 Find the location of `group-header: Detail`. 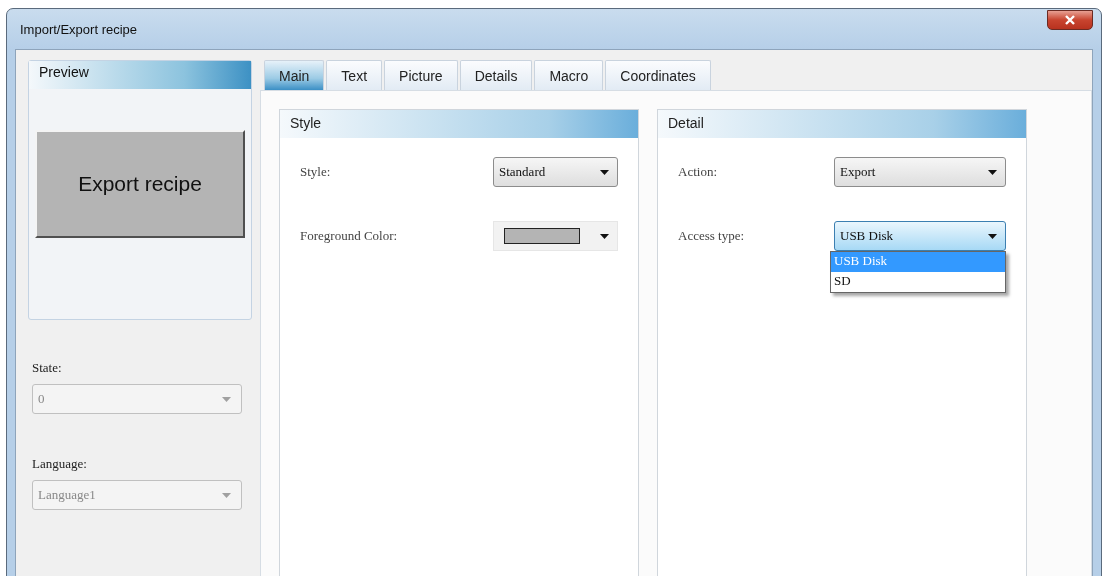

group-header: Detail is located at coordinates (842, 124).